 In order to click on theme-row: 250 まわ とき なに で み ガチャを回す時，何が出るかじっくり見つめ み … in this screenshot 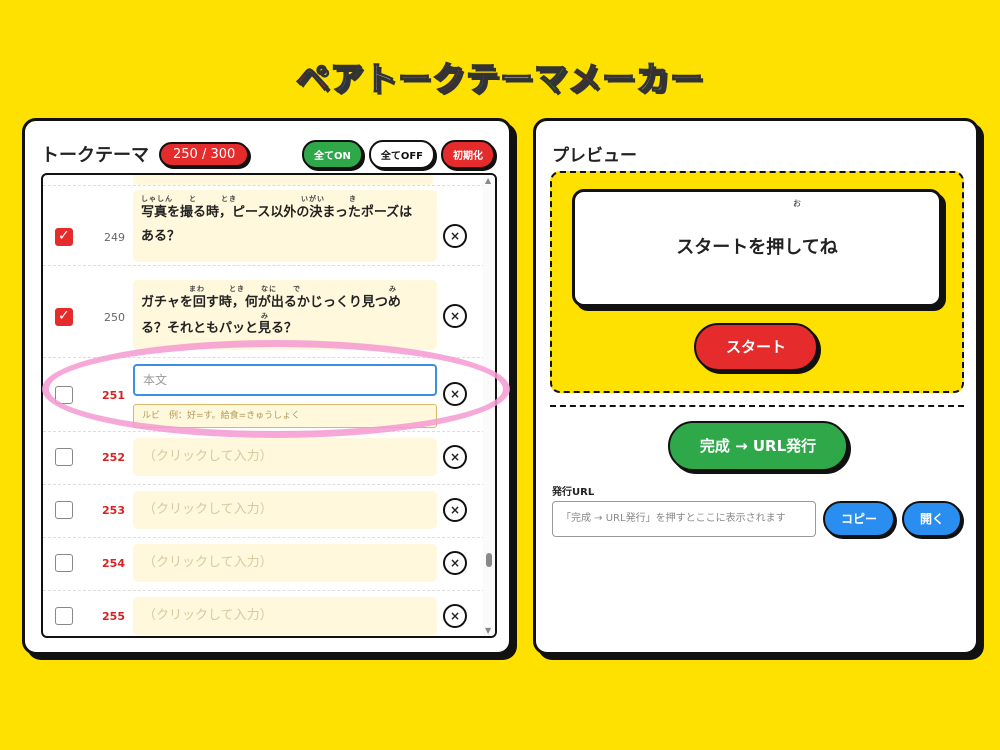, I will do `click(264, 309)`.